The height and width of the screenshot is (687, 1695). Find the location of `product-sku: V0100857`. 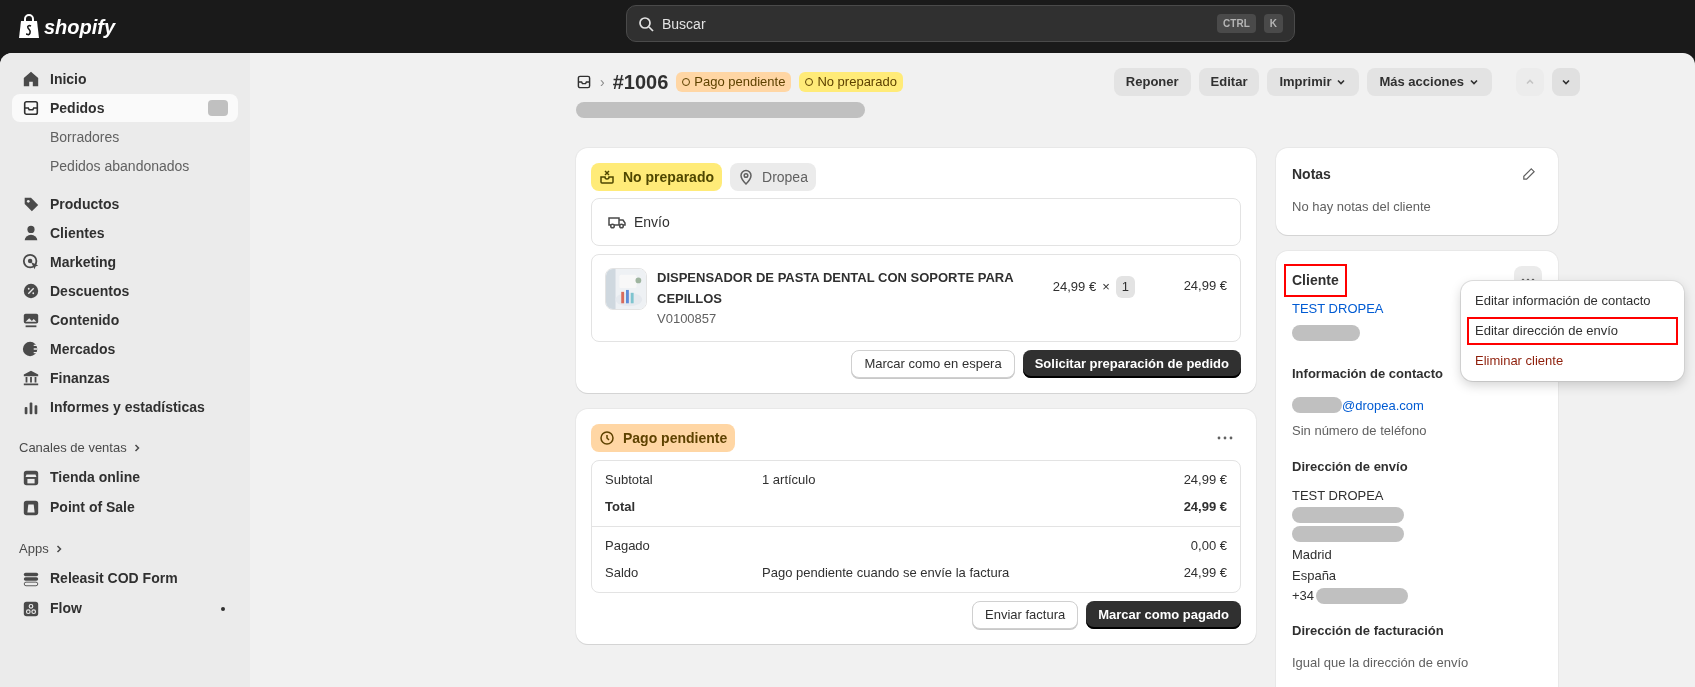

product-sku: V0100857 is located at coordinates (687, 319).